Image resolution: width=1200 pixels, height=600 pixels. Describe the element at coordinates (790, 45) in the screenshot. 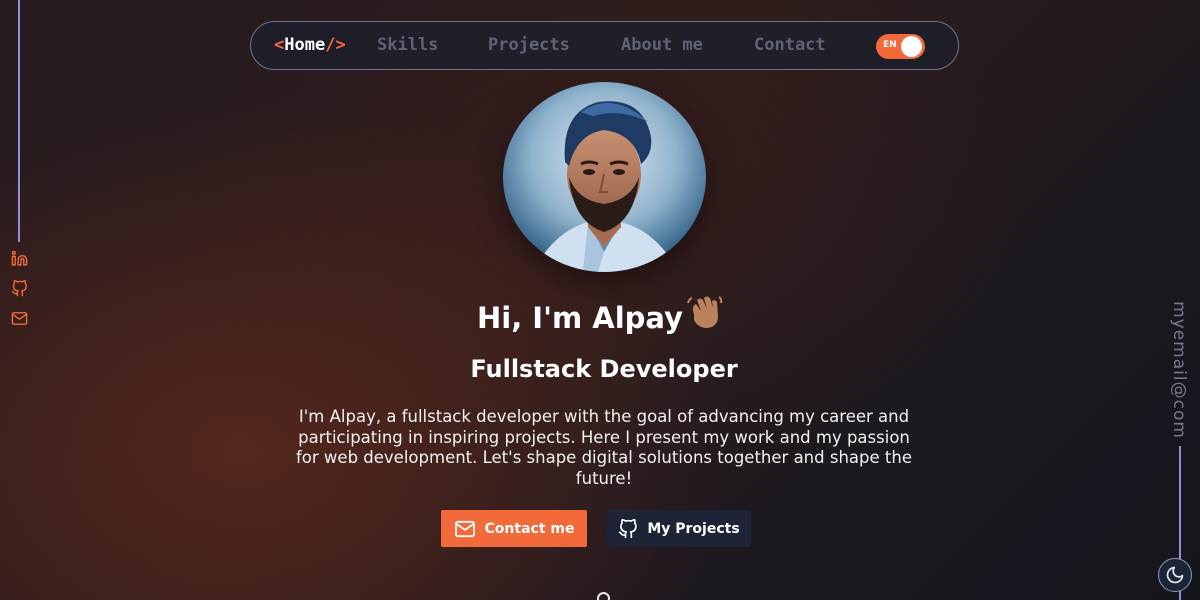

I see `nav-contact: Contact` at that location.